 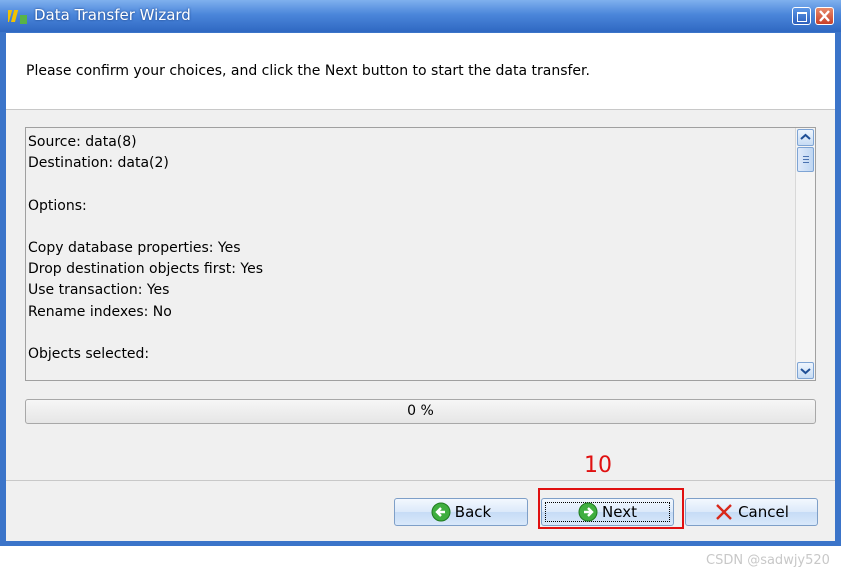 I want to click on maximize-button, so click(x=801, y=16).